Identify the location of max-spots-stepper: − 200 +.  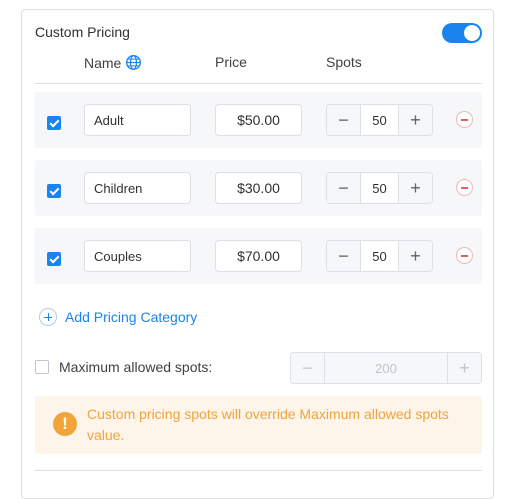
(386, 368).